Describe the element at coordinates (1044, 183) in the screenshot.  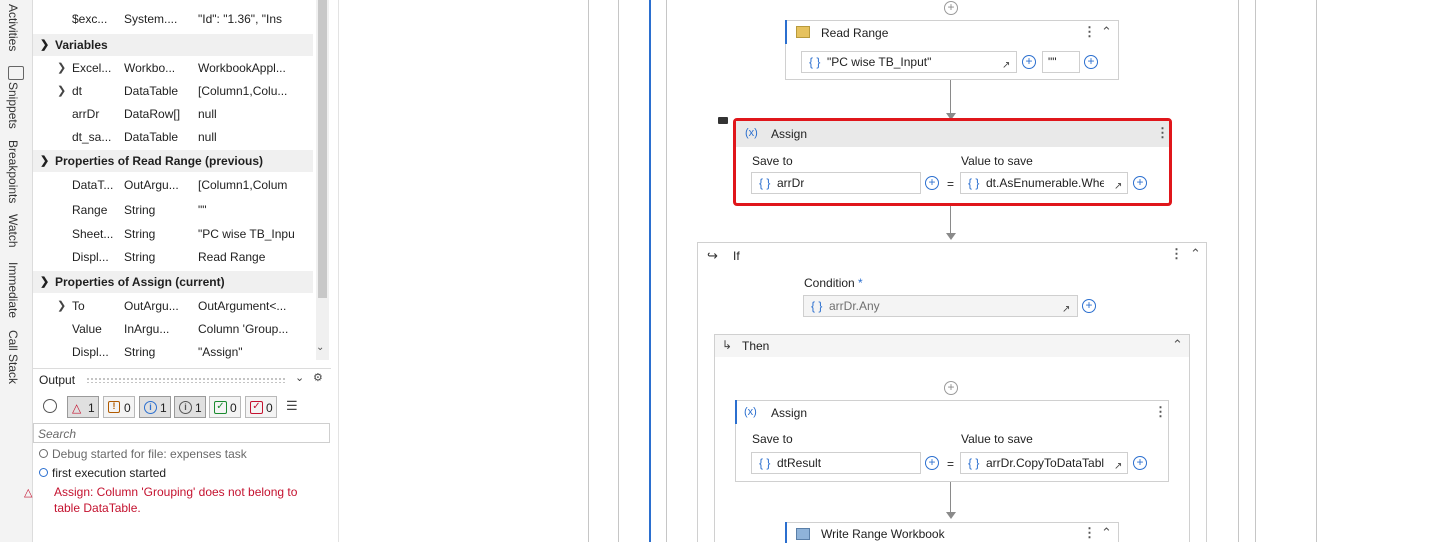
I see `value-to-save-field: { } dt.AsEnumerable.Whe ↗` at that location.